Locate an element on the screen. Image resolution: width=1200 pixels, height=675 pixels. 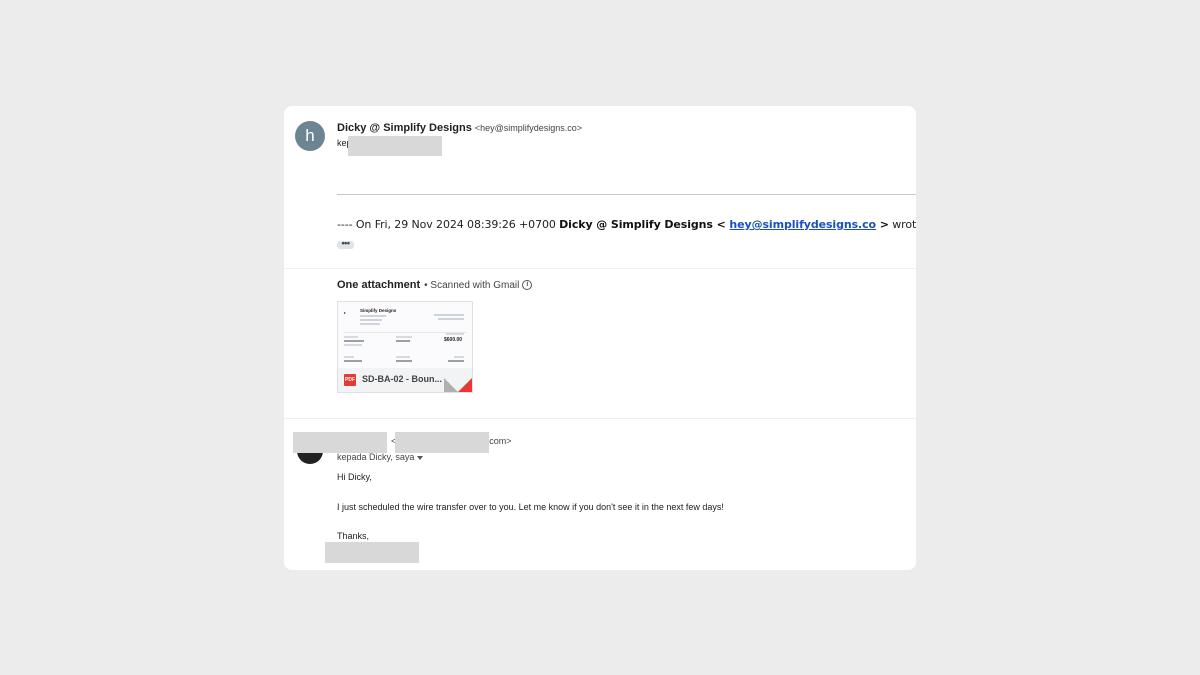
info-icon: i is located at coordinates (527, 285).